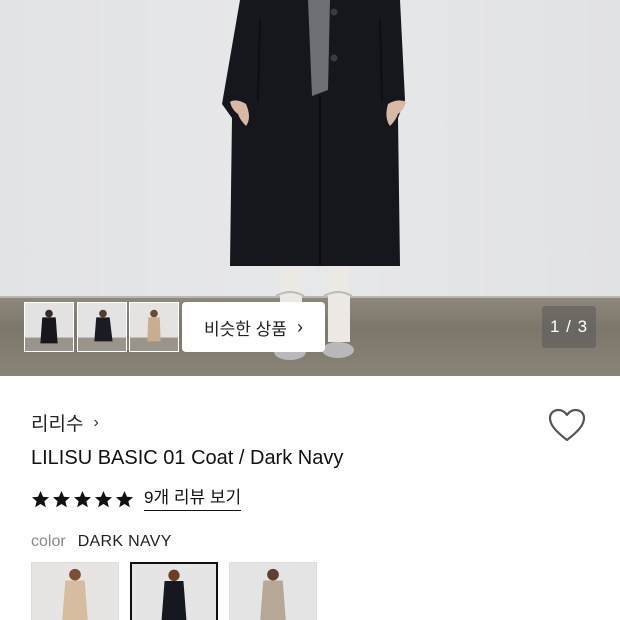 This screenshot has height=620, width=620. Describe the element at coordinates (136, 499) in the screenshot. I see `rating-row: 9개 리뷰 보기` at that location.